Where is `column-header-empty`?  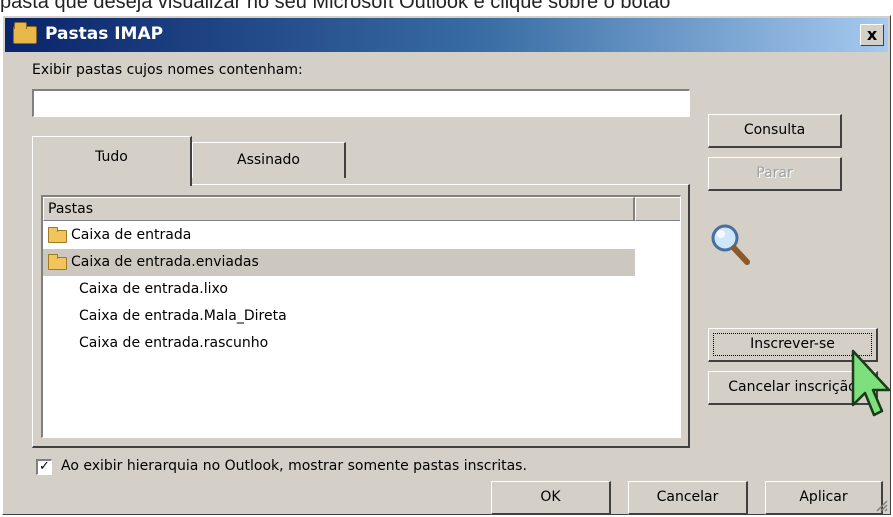 column-header-empty is located at coordinates (657, 209).